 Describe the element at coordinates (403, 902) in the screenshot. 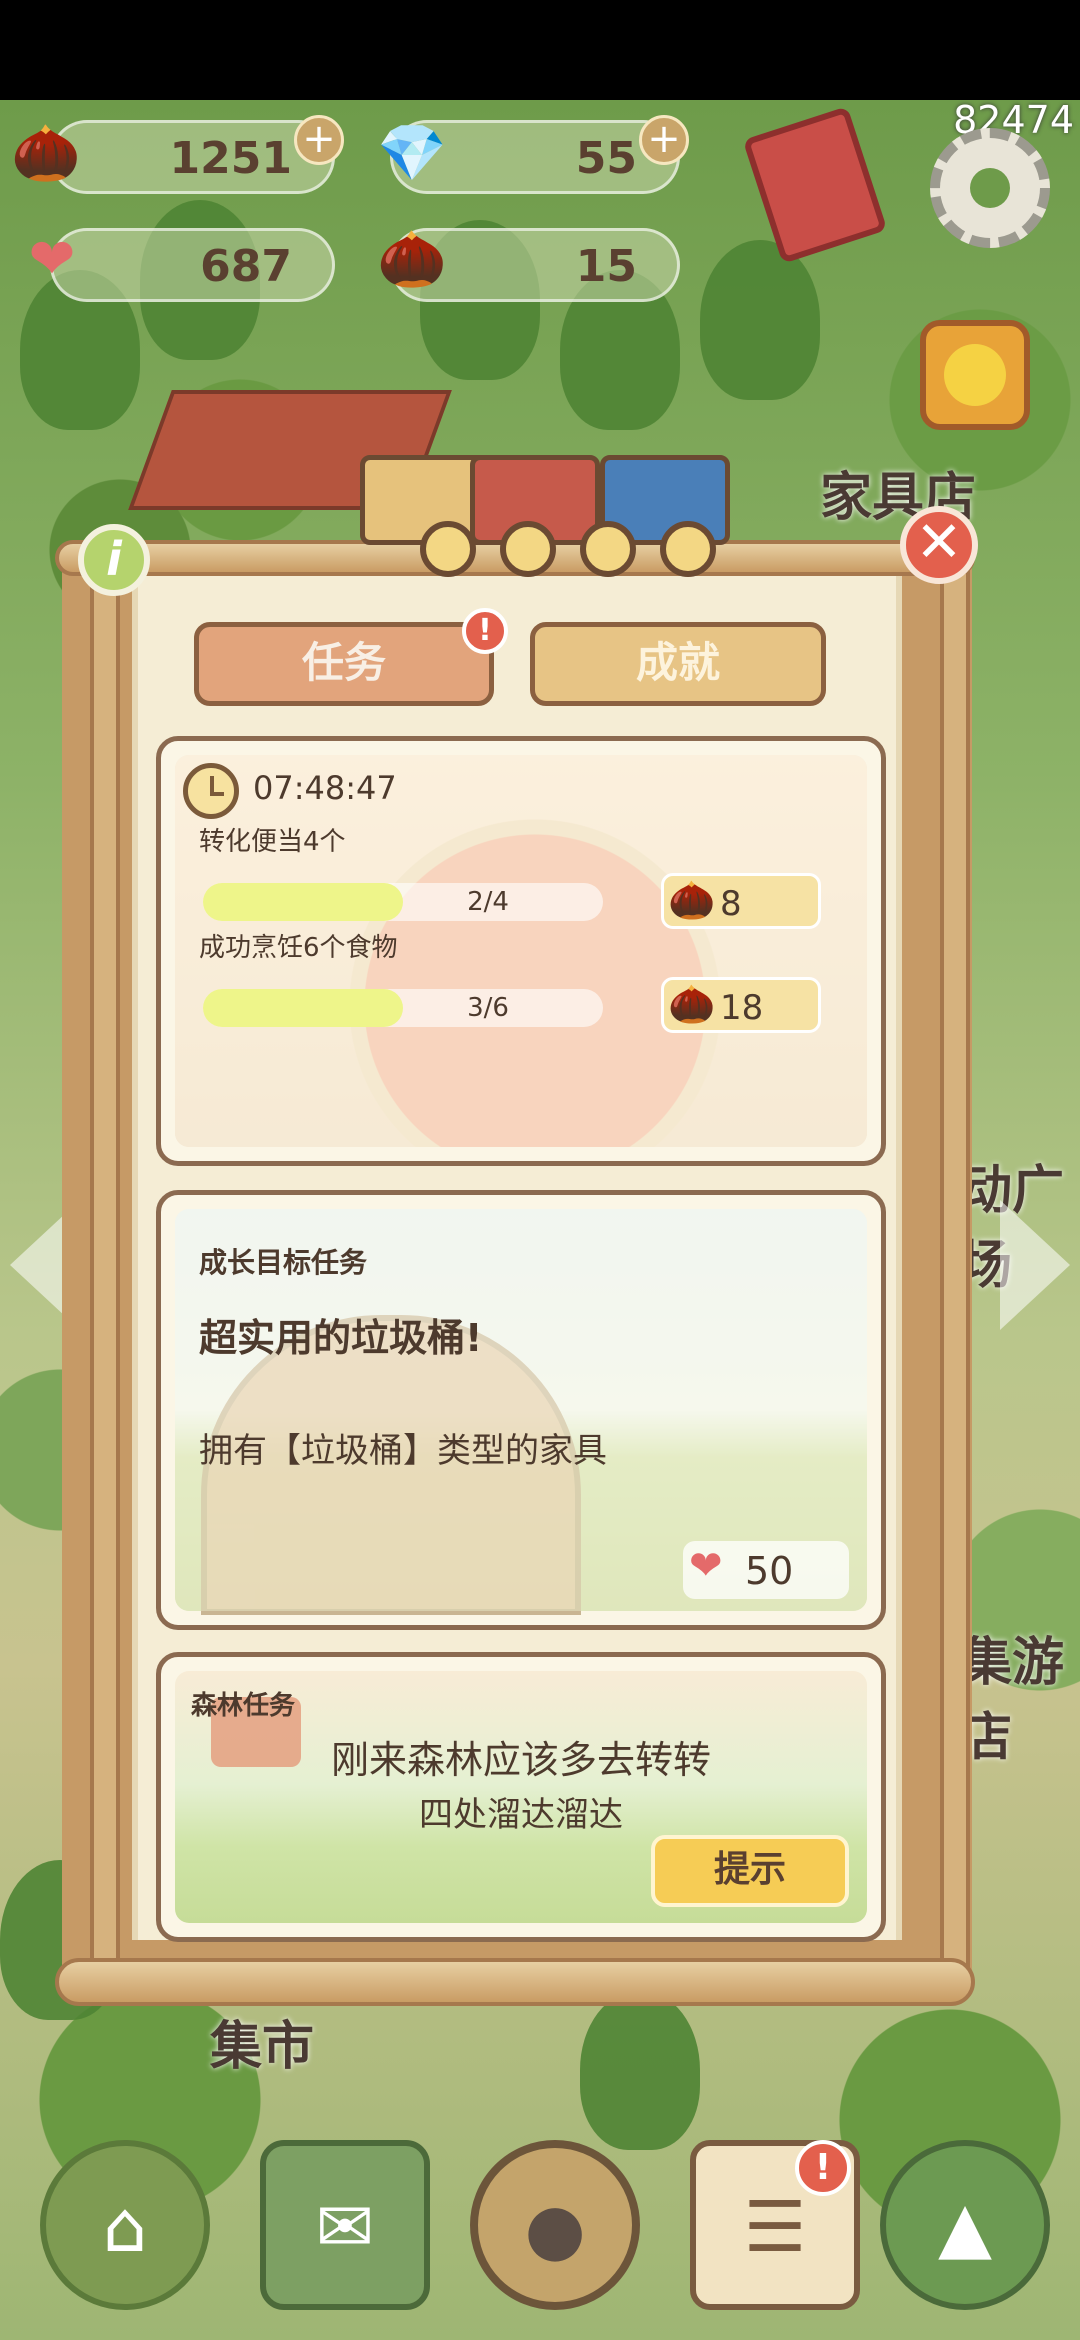

I see `task-progress-bar: 2/4` at that location.